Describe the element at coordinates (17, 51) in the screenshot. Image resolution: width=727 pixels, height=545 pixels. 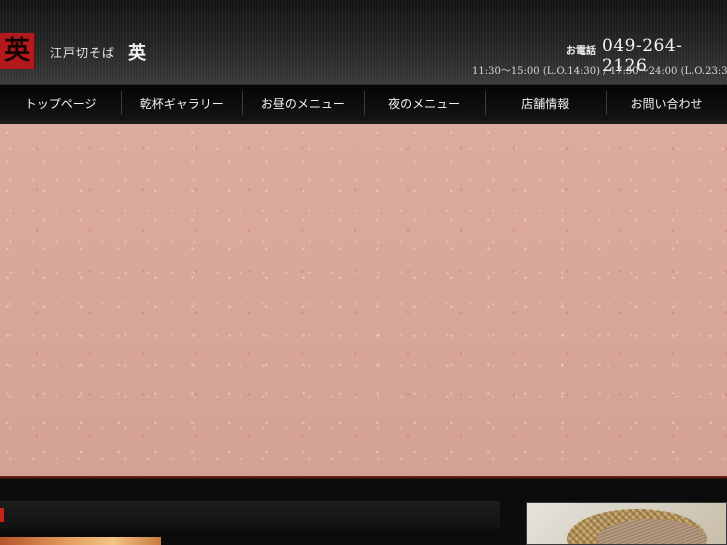
I see `logo-mark: 英` at that location.